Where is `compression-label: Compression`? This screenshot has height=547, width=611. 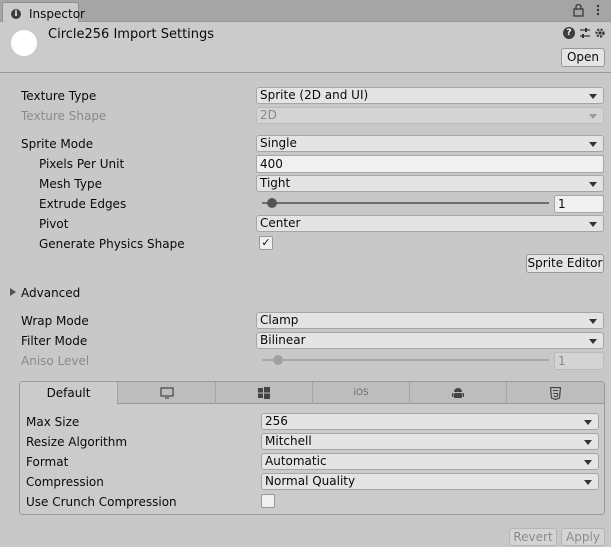
compression-label: Compression is located at coordinates (65, 482).